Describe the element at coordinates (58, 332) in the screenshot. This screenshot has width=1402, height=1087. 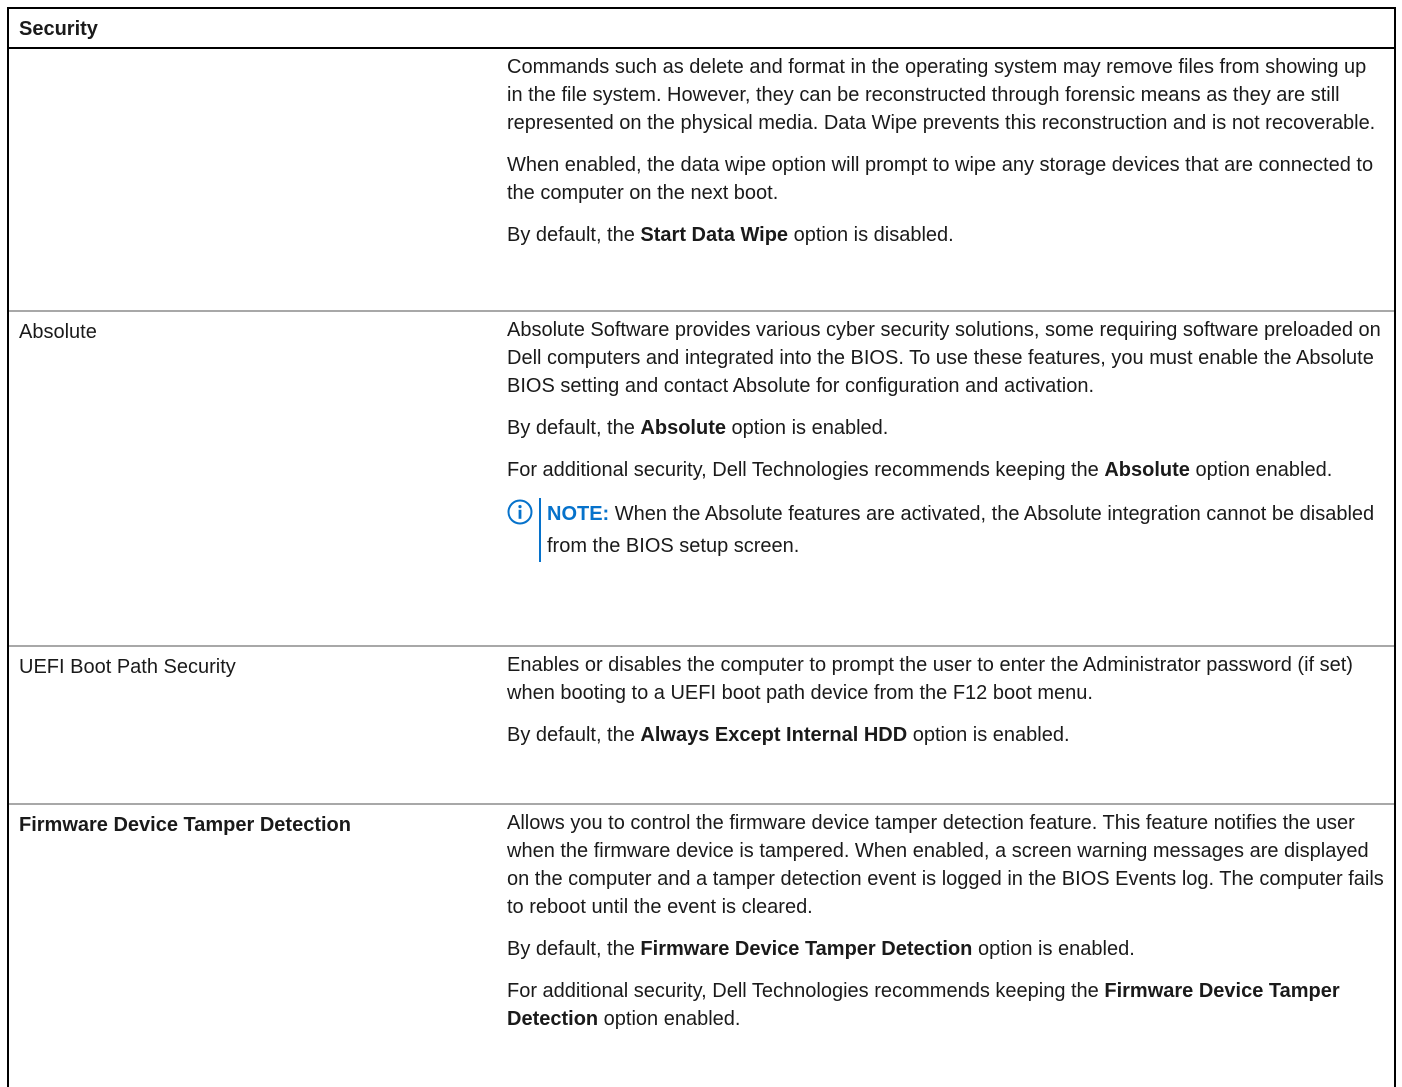
I see `setting-name: Absolute` at that location.